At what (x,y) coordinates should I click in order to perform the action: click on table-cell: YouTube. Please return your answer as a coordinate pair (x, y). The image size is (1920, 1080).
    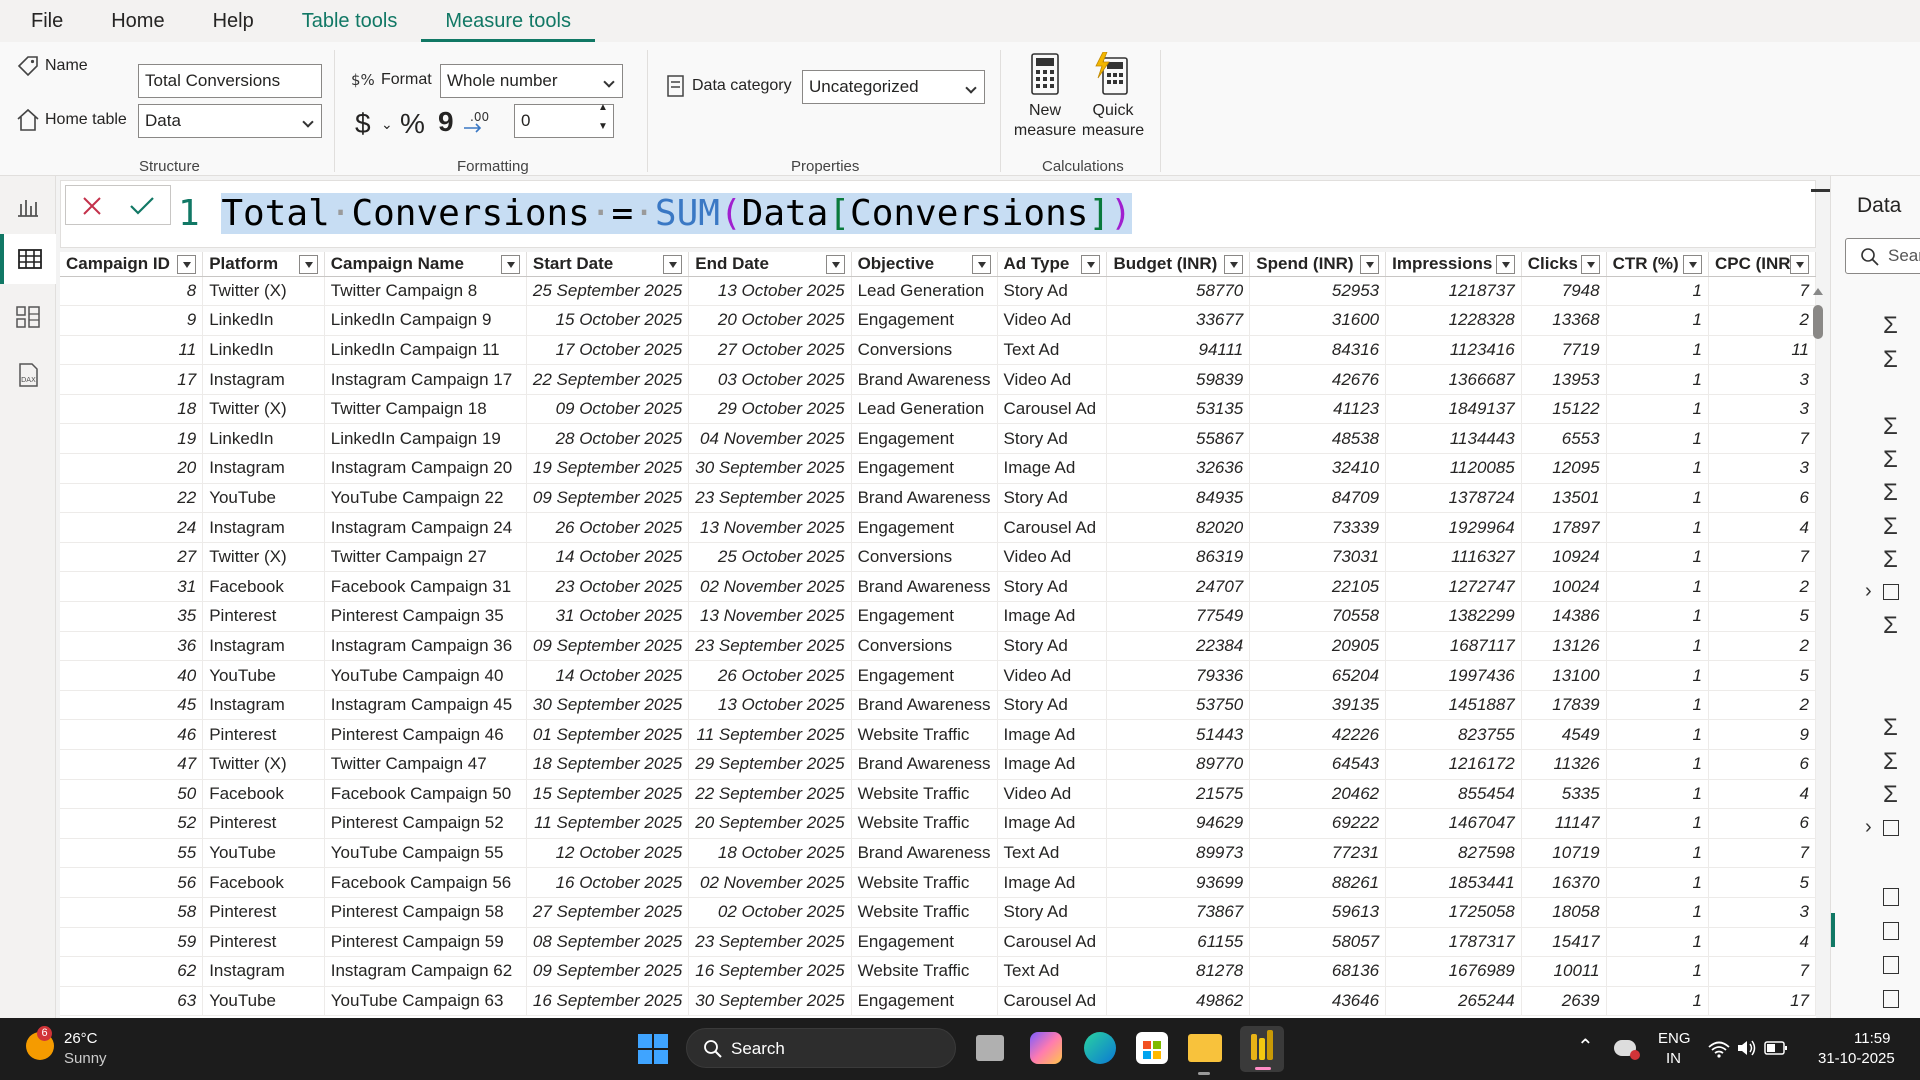
    Looking at the image, I should click on (263, 1001).